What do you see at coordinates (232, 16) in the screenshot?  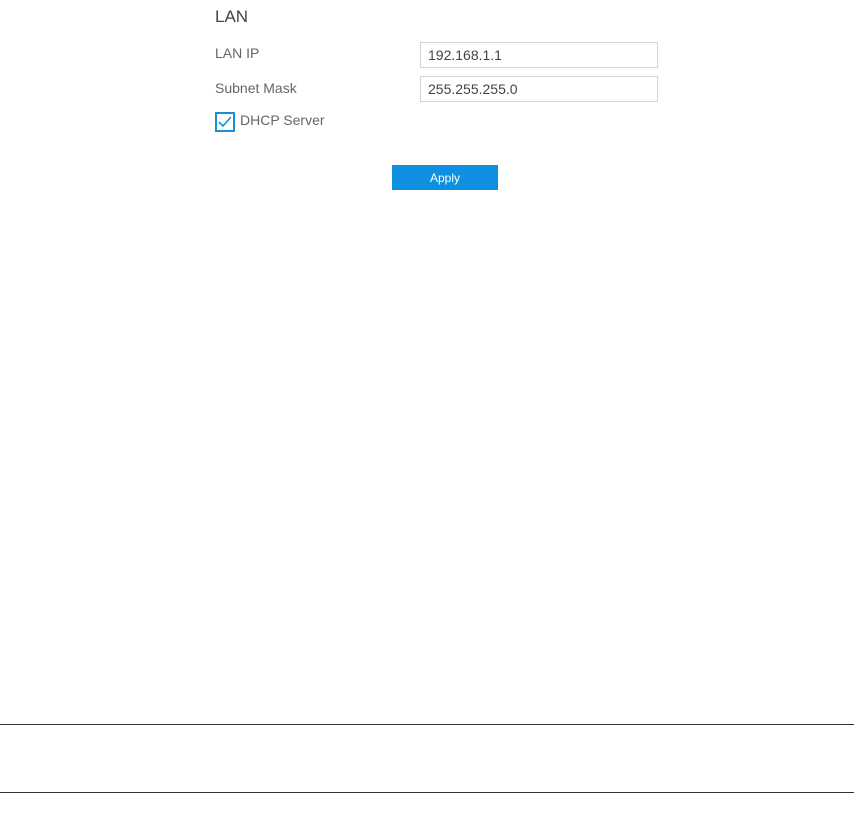 I see `section-title: LAN` at bounding box center [232, 16].